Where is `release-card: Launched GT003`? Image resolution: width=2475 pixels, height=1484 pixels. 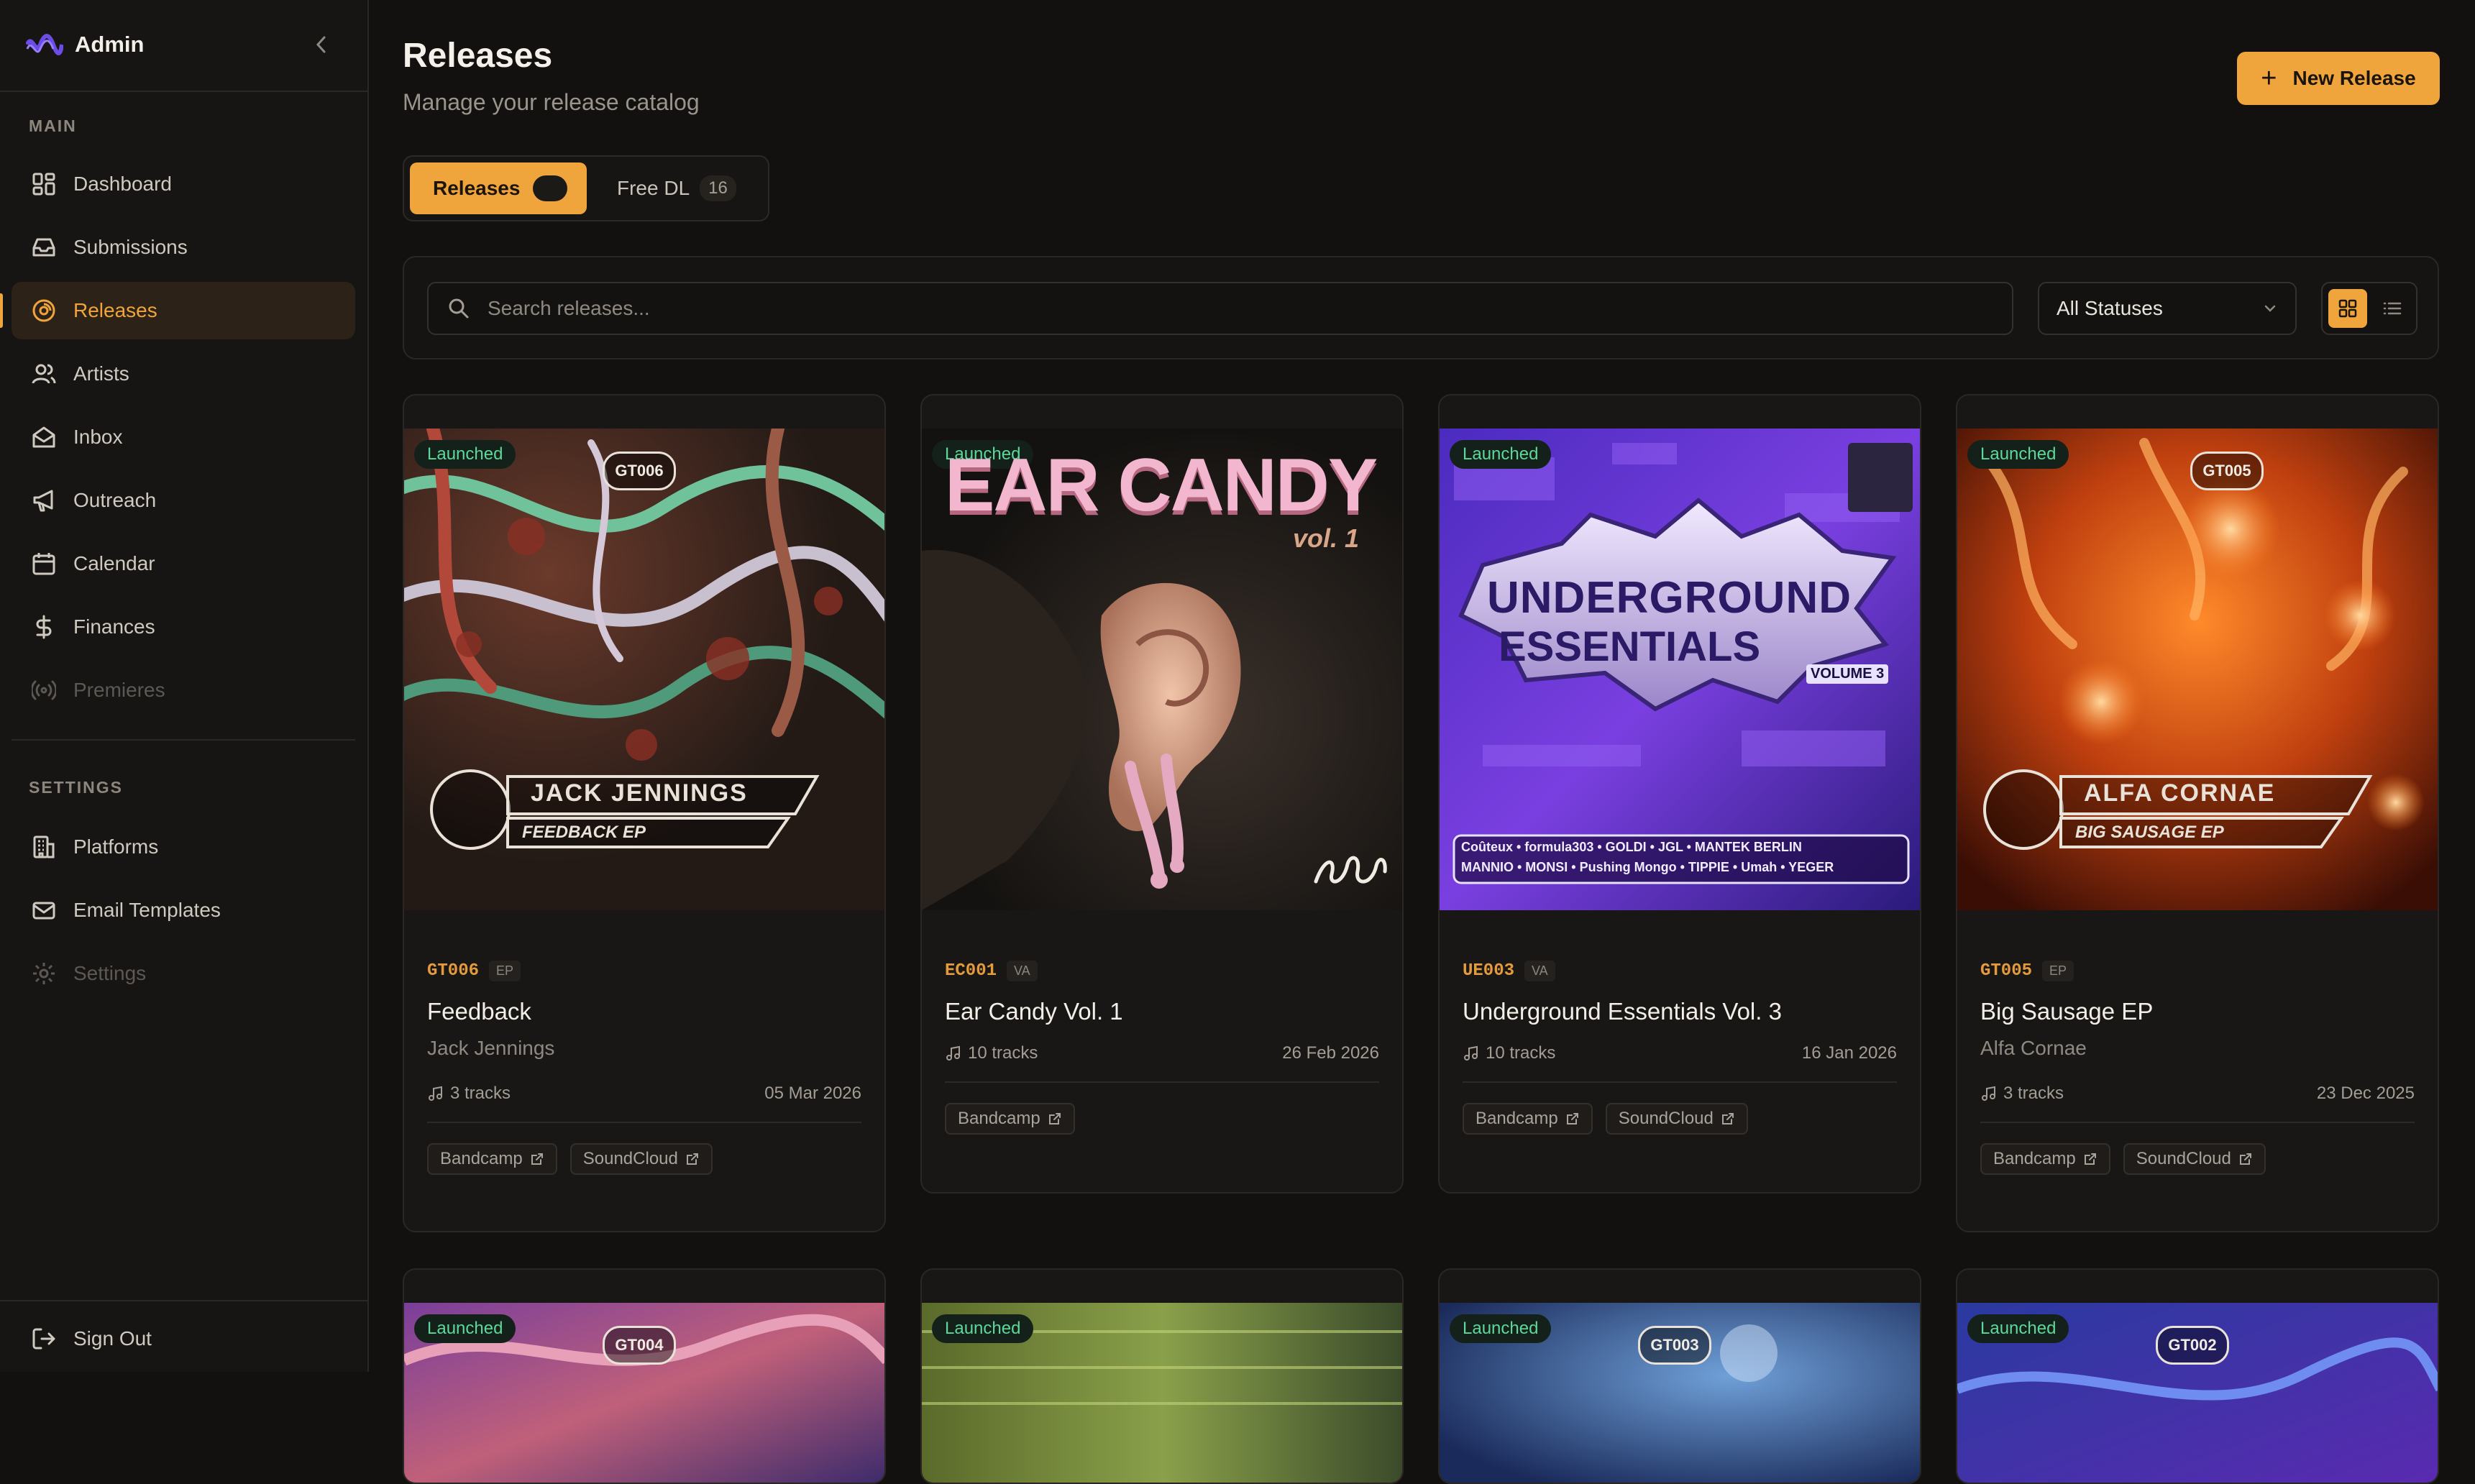
release-card: Launched GT003 is located at coordinates (1679, 1376).